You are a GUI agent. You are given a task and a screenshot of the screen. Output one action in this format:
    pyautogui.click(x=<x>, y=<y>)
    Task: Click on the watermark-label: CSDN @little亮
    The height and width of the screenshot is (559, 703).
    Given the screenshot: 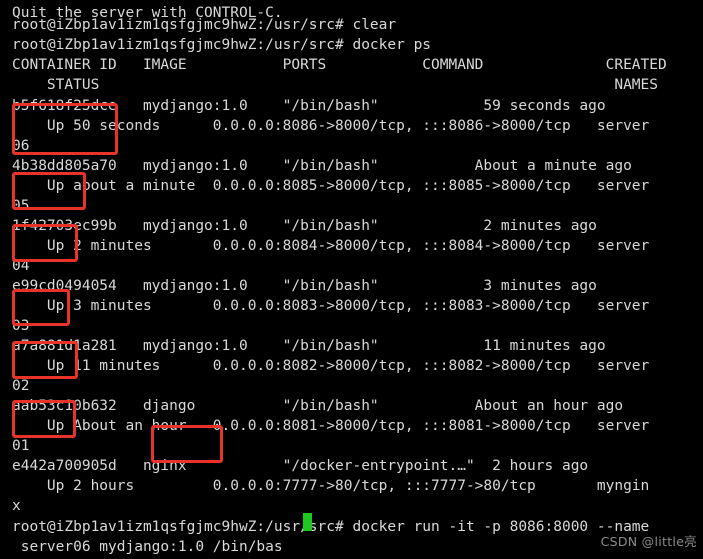 What is the action you would take?
    pyautogui.click(x=648, y=541)
    